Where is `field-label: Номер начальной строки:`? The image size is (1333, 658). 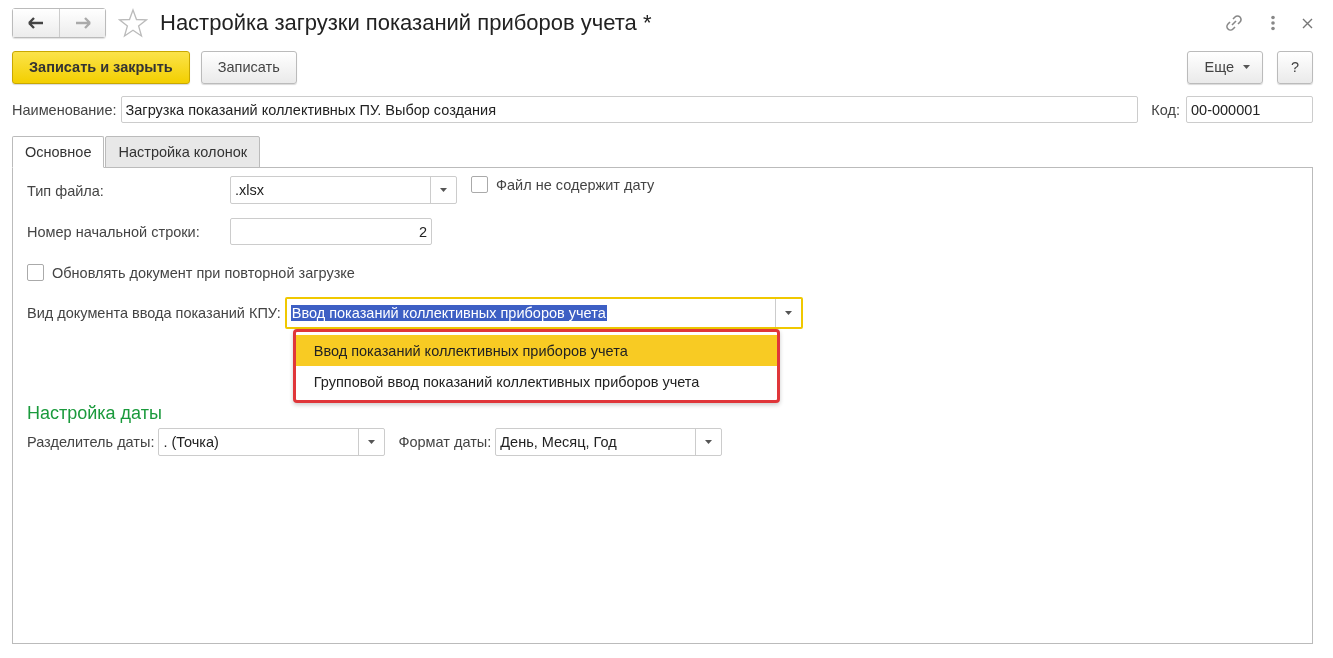 field-label: Номер начальной строки: is located at coordinates (114, 231).